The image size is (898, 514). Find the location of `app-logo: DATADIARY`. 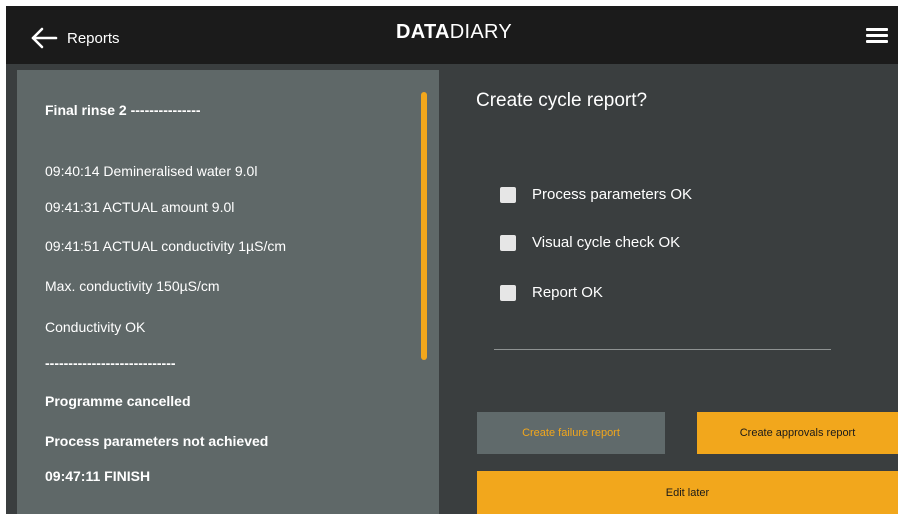

app-logo: DATADIARY is located at coordinates (454, 32).